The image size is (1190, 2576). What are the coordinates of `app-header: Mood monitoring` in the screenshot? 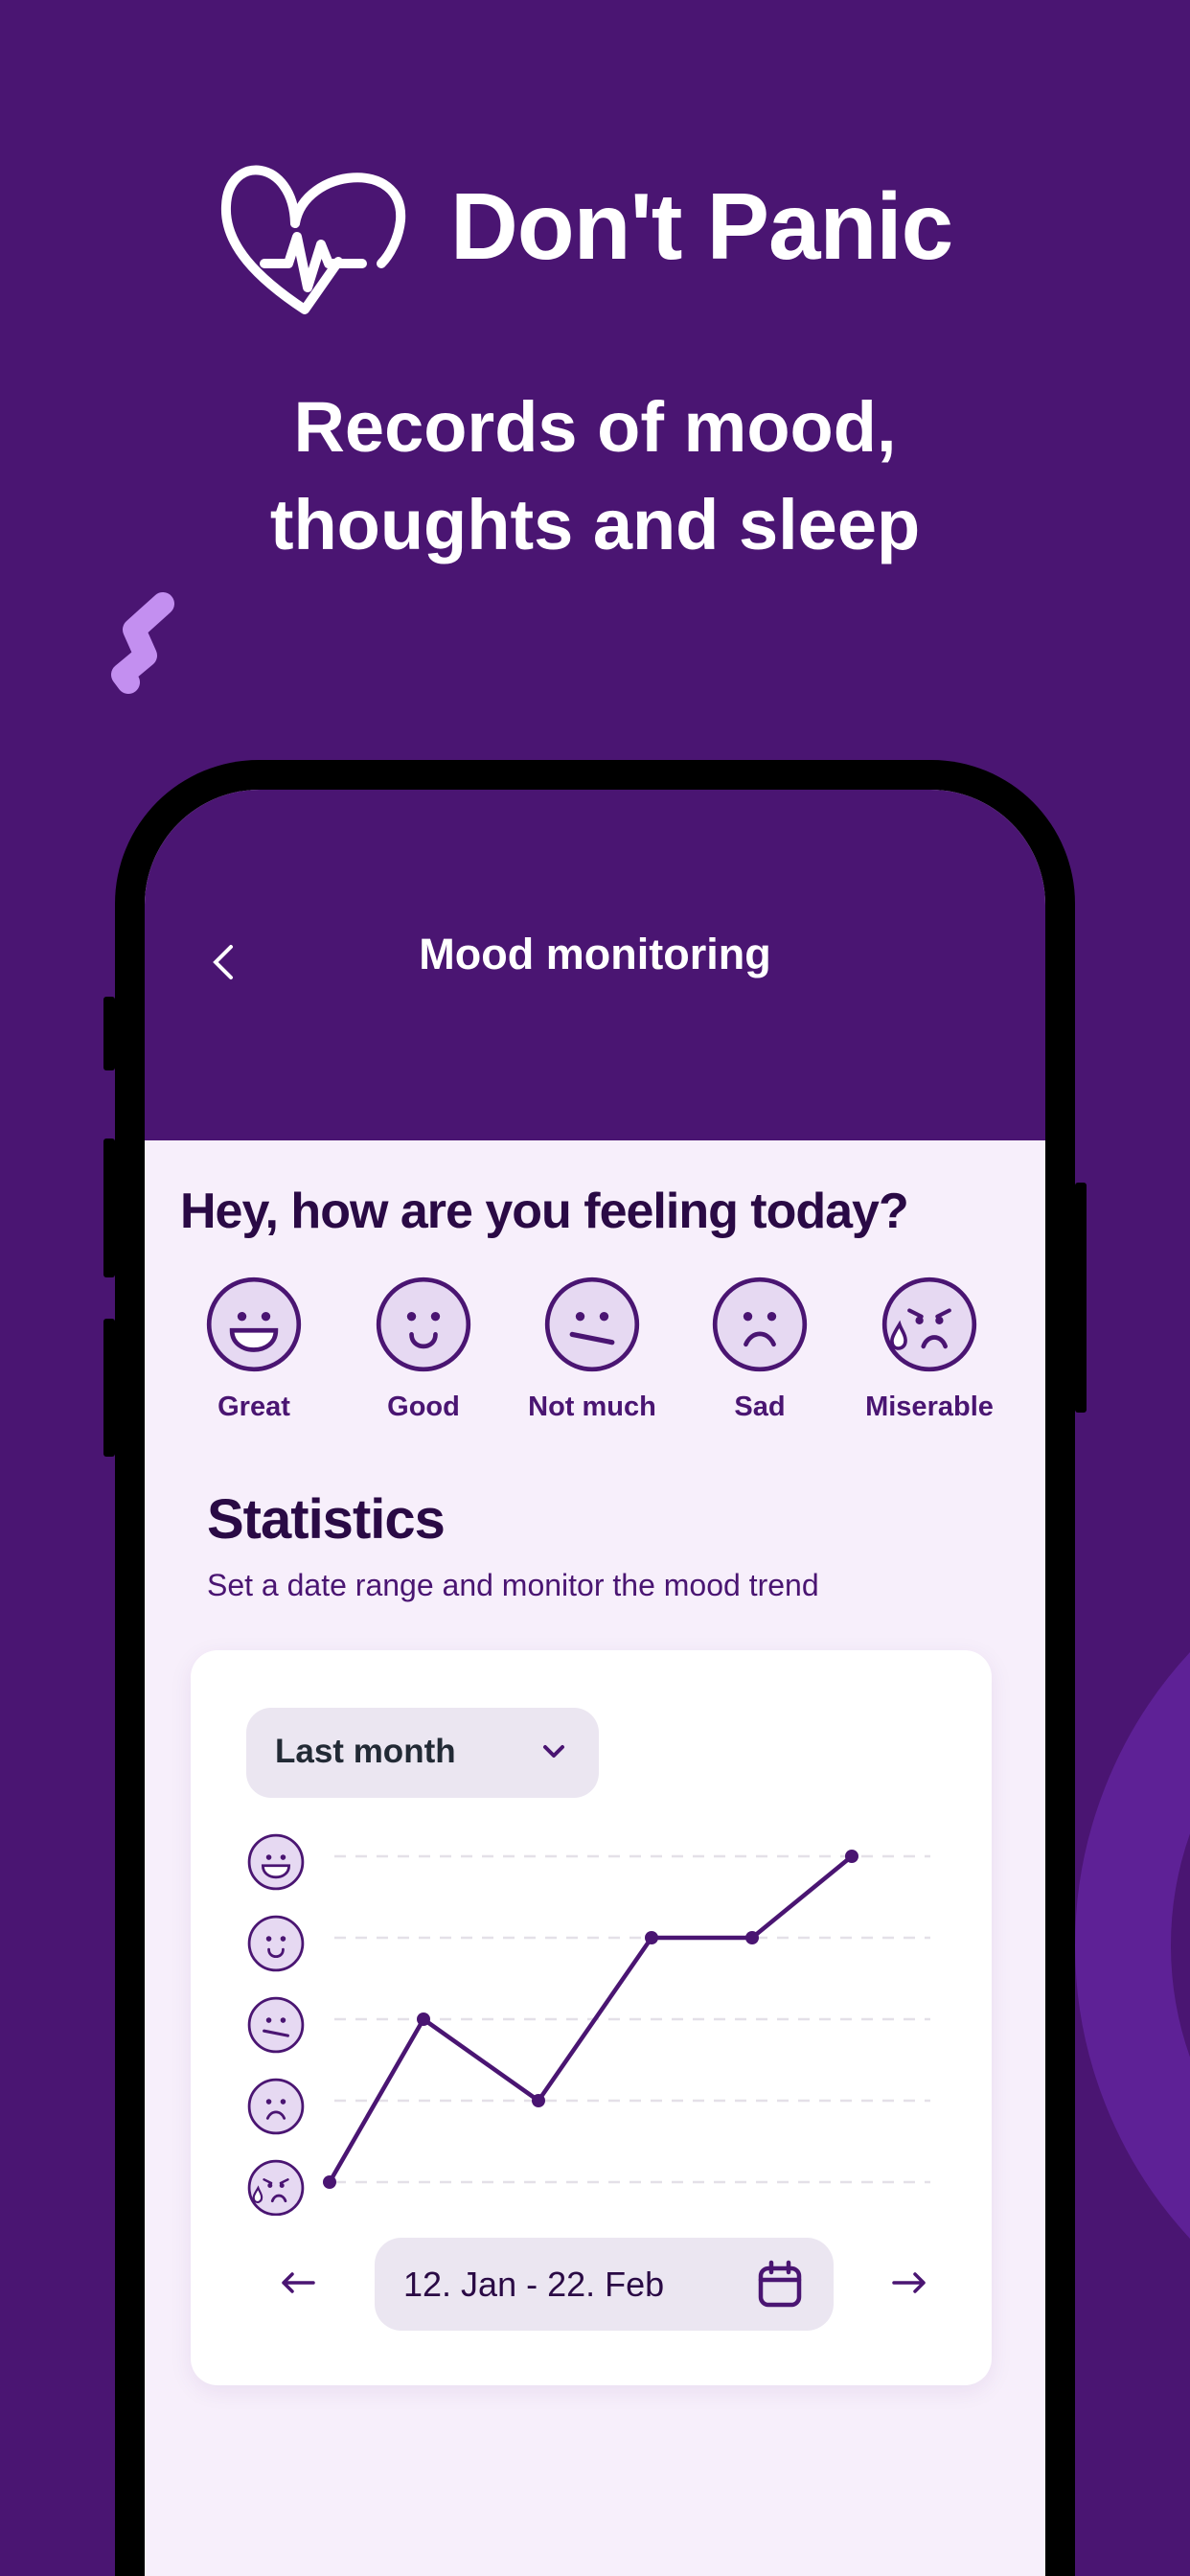 It's located at (595, 965).